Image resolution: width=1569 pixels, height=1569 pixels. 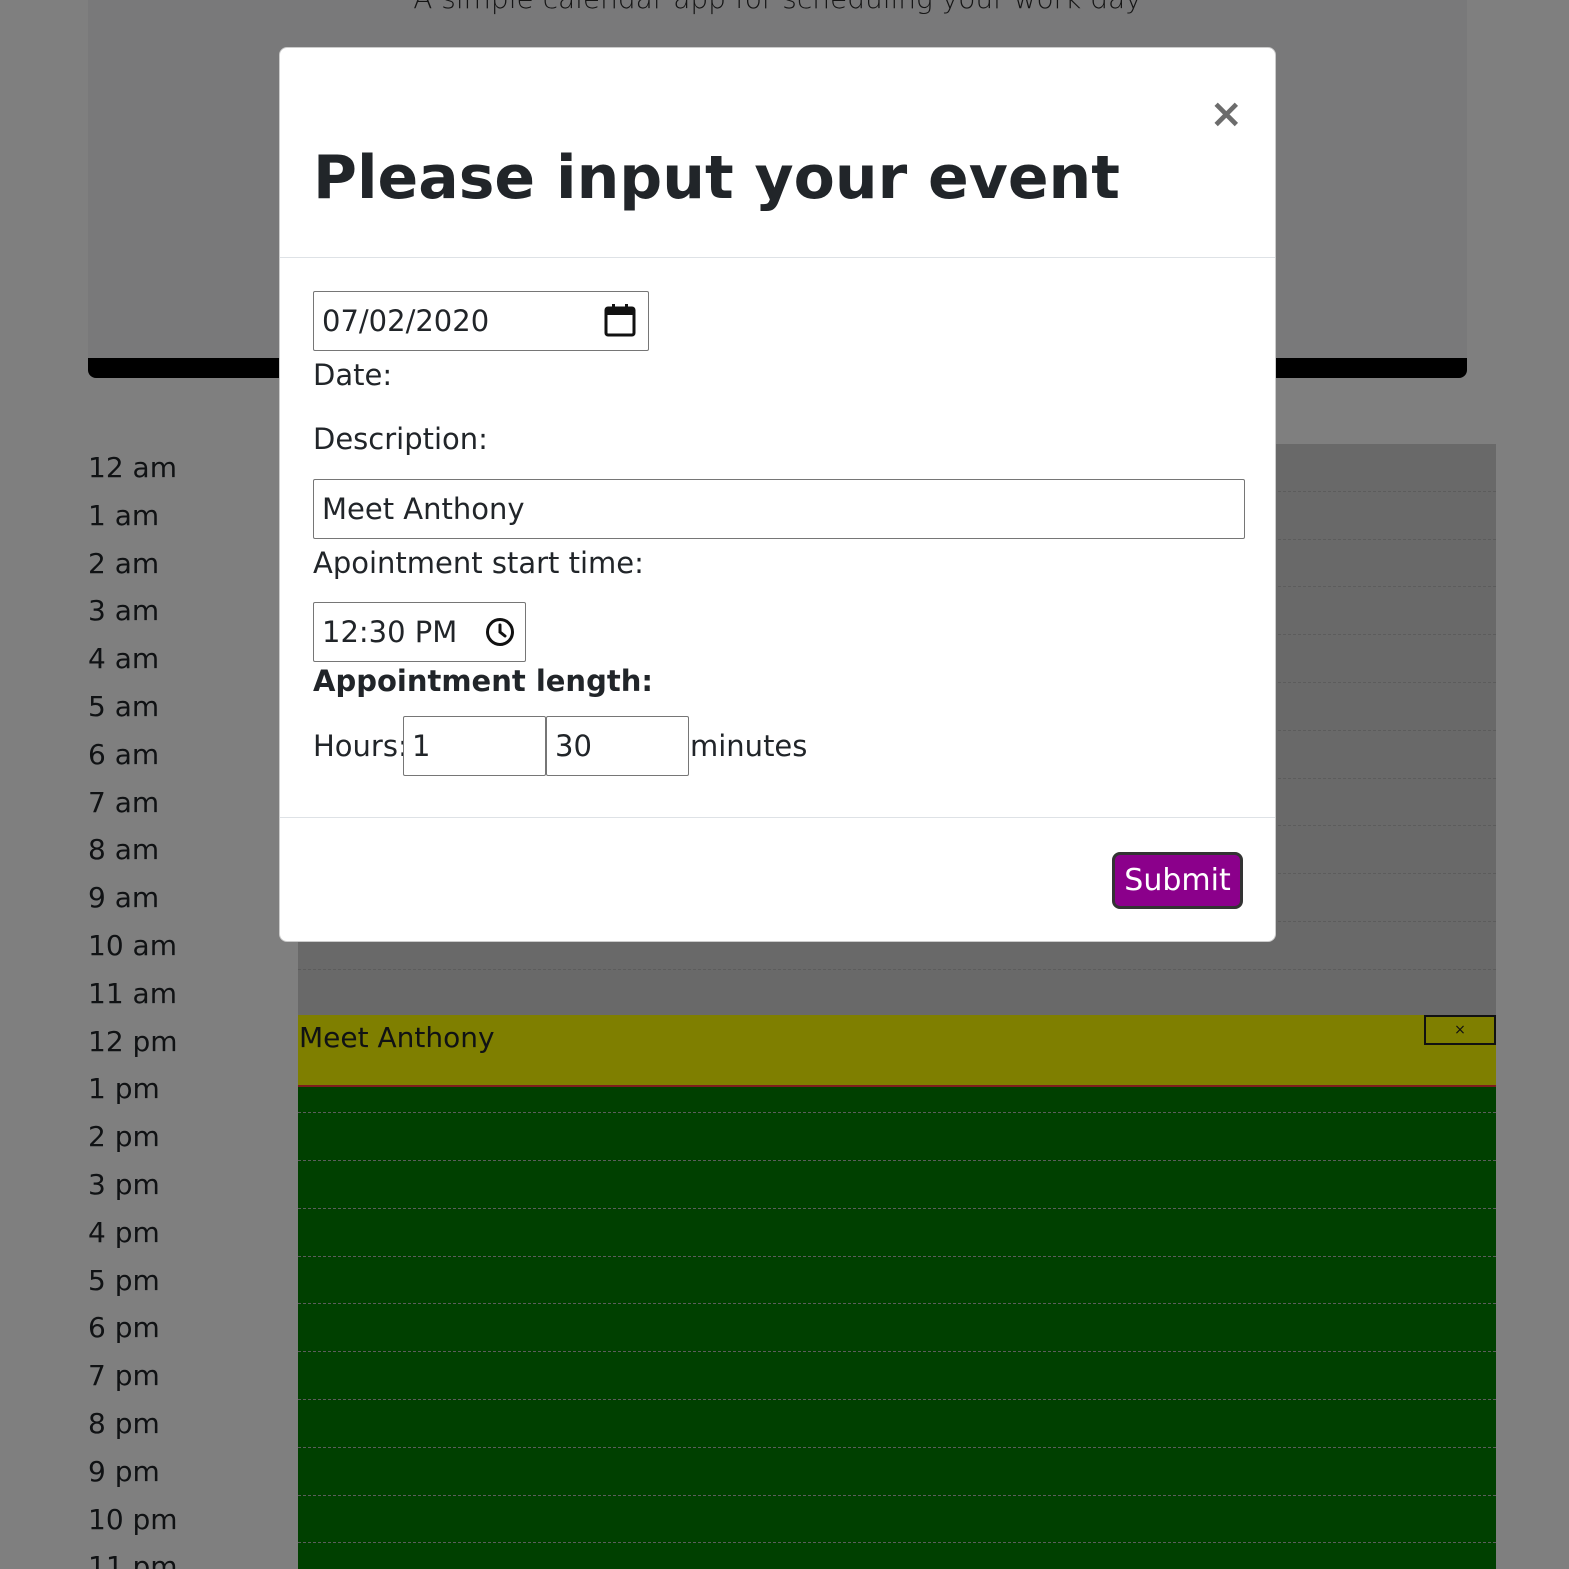 I want to click on clock-icon, so click(x=500, y=635).